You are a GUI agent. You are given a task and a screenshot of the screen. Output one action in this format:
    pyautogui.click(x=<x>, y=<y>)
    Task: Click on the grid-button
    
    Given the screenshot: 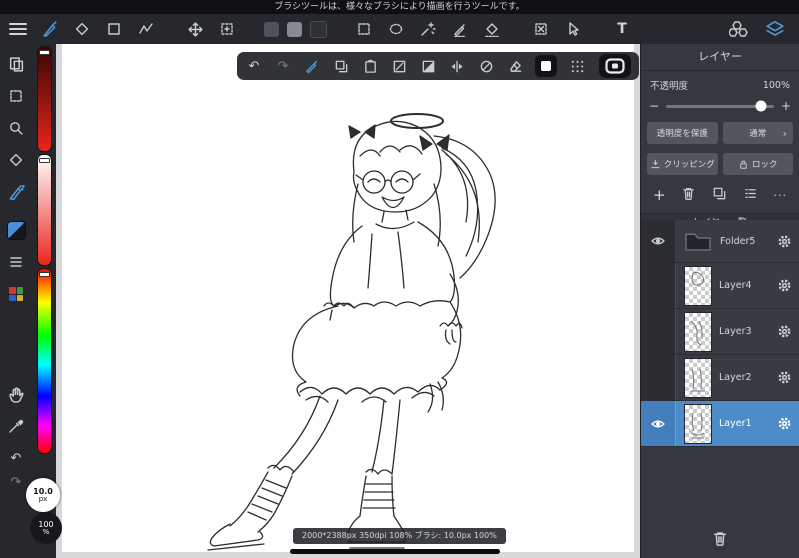 What is the action you would take?
    pyautogui.click(x=577, y=66)
    